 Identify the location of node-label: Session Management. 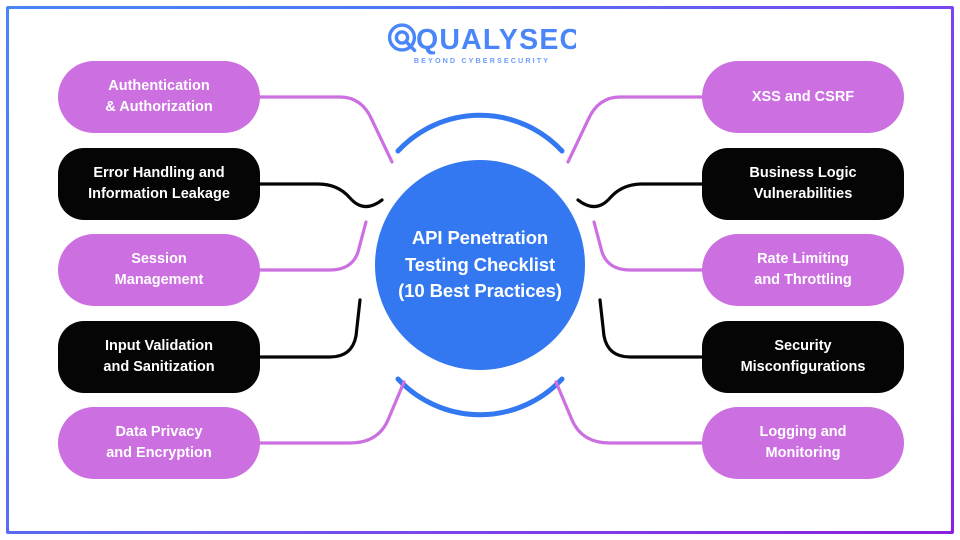
(159, 269).